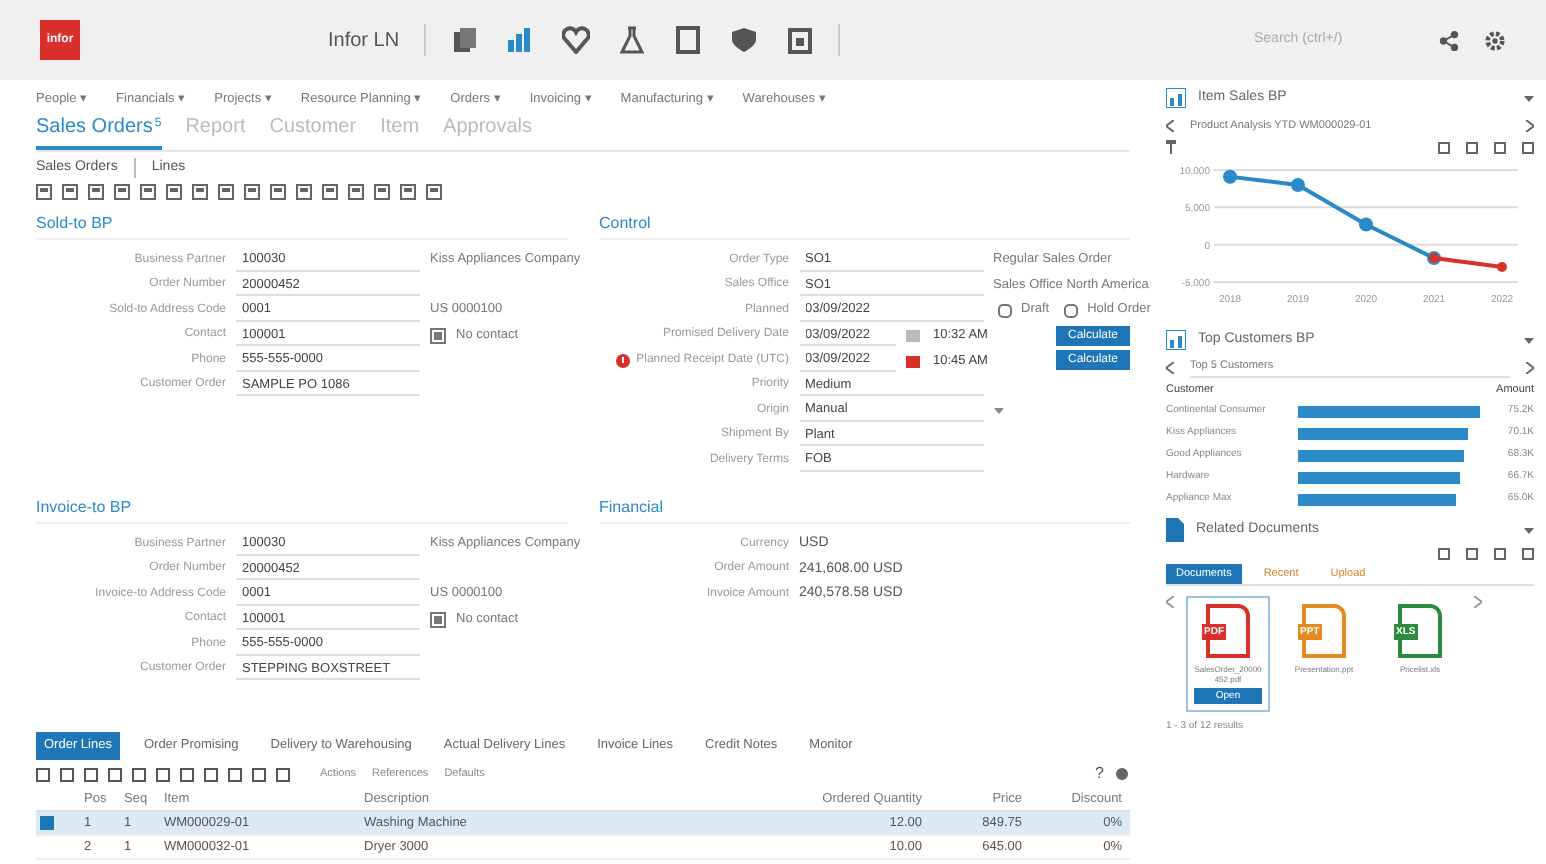  I want to click on help-button: ?, so click(1099, 774).